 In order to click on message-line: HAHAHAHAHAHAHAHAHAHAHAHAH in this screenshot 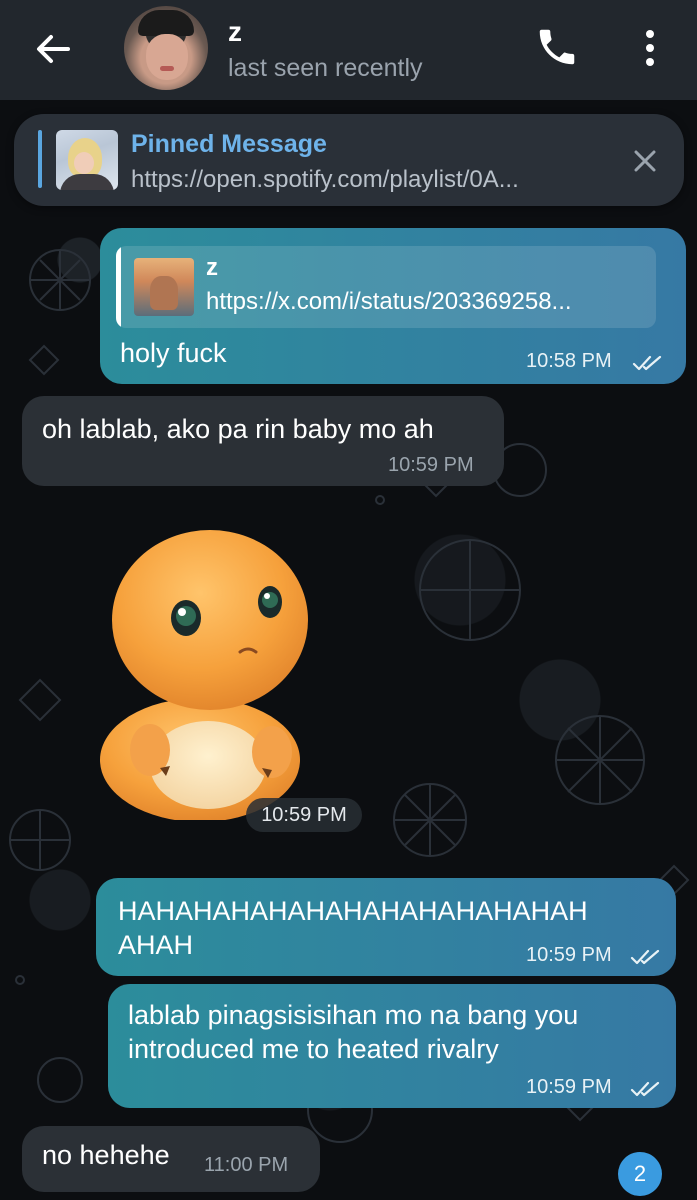, I will do `click(353, 911)`.